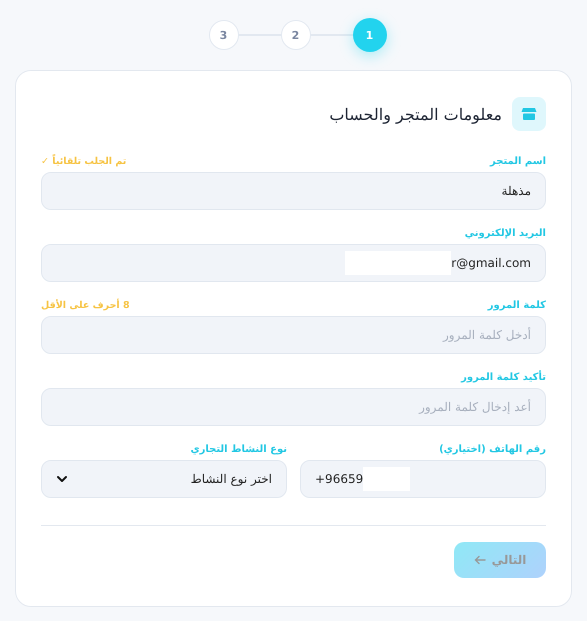 This screenshot has width=587, height=621. What do you see at coordinates (492, 449) in the screenshot?
I see `field-label: رقم الهاتف (اختياري)` at bounding box center [492, 449].